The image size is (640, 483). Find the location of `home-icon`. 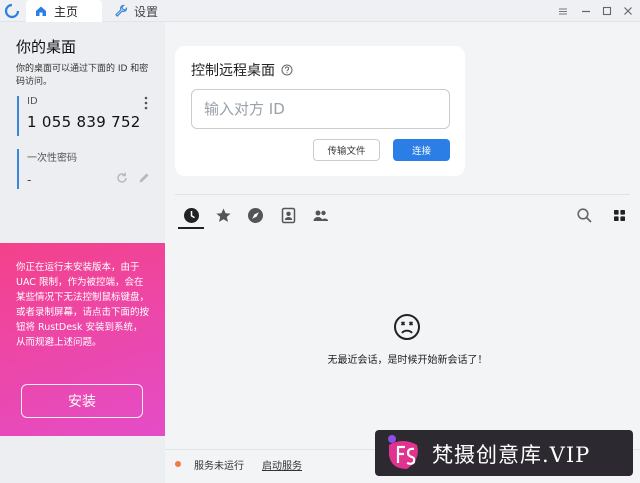

home-icon is located at coordinates (41, 11).